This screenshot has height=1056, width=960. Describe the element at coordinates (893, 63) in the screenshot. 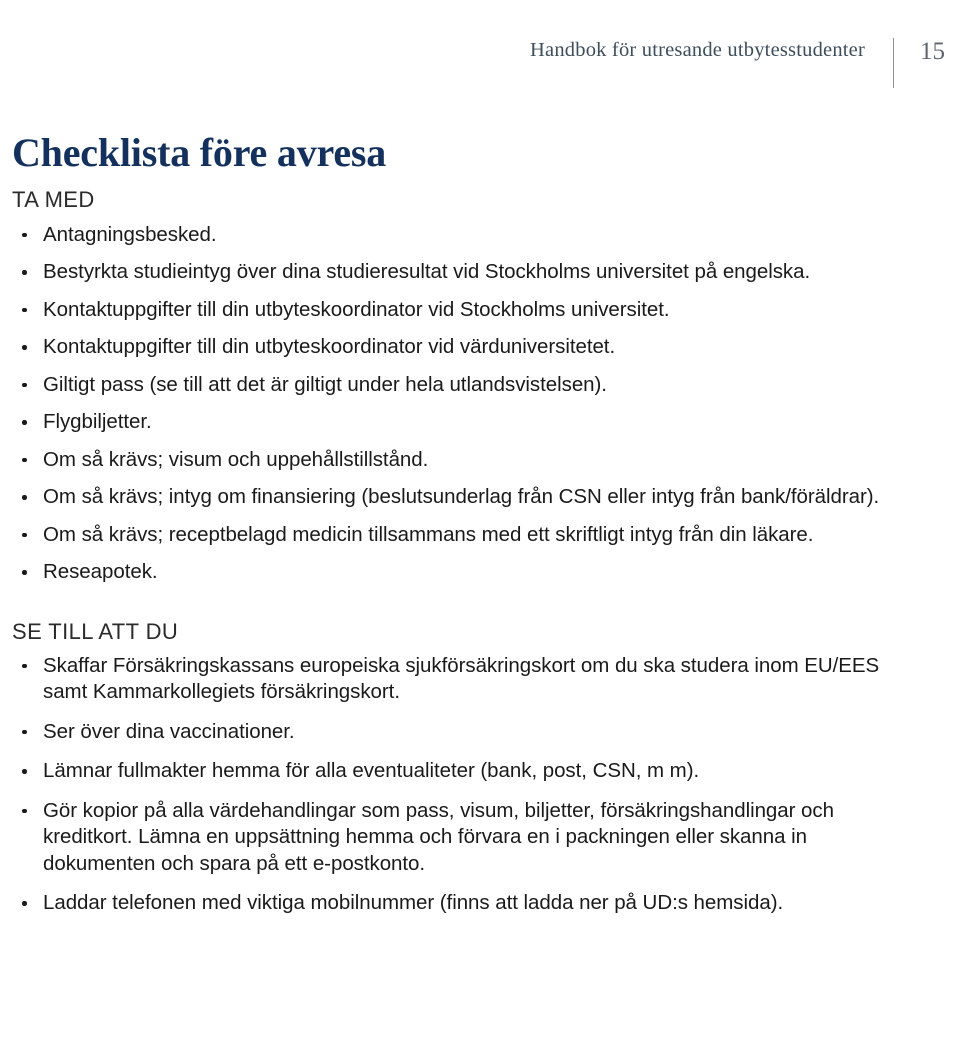

I see `header-divider` at that location.